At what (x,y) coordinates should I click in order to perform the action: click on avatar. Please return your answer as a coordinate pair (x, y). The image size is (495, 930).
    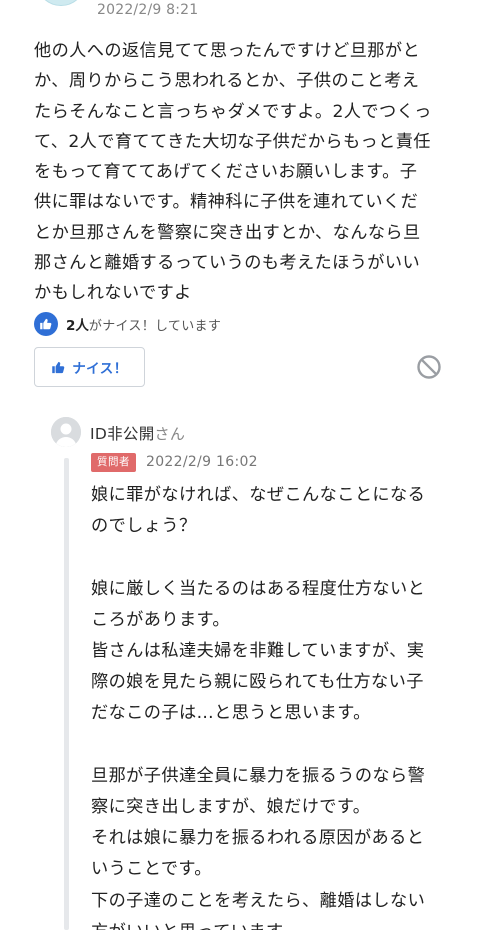
    Looking at the image, I should click on (66, 432).